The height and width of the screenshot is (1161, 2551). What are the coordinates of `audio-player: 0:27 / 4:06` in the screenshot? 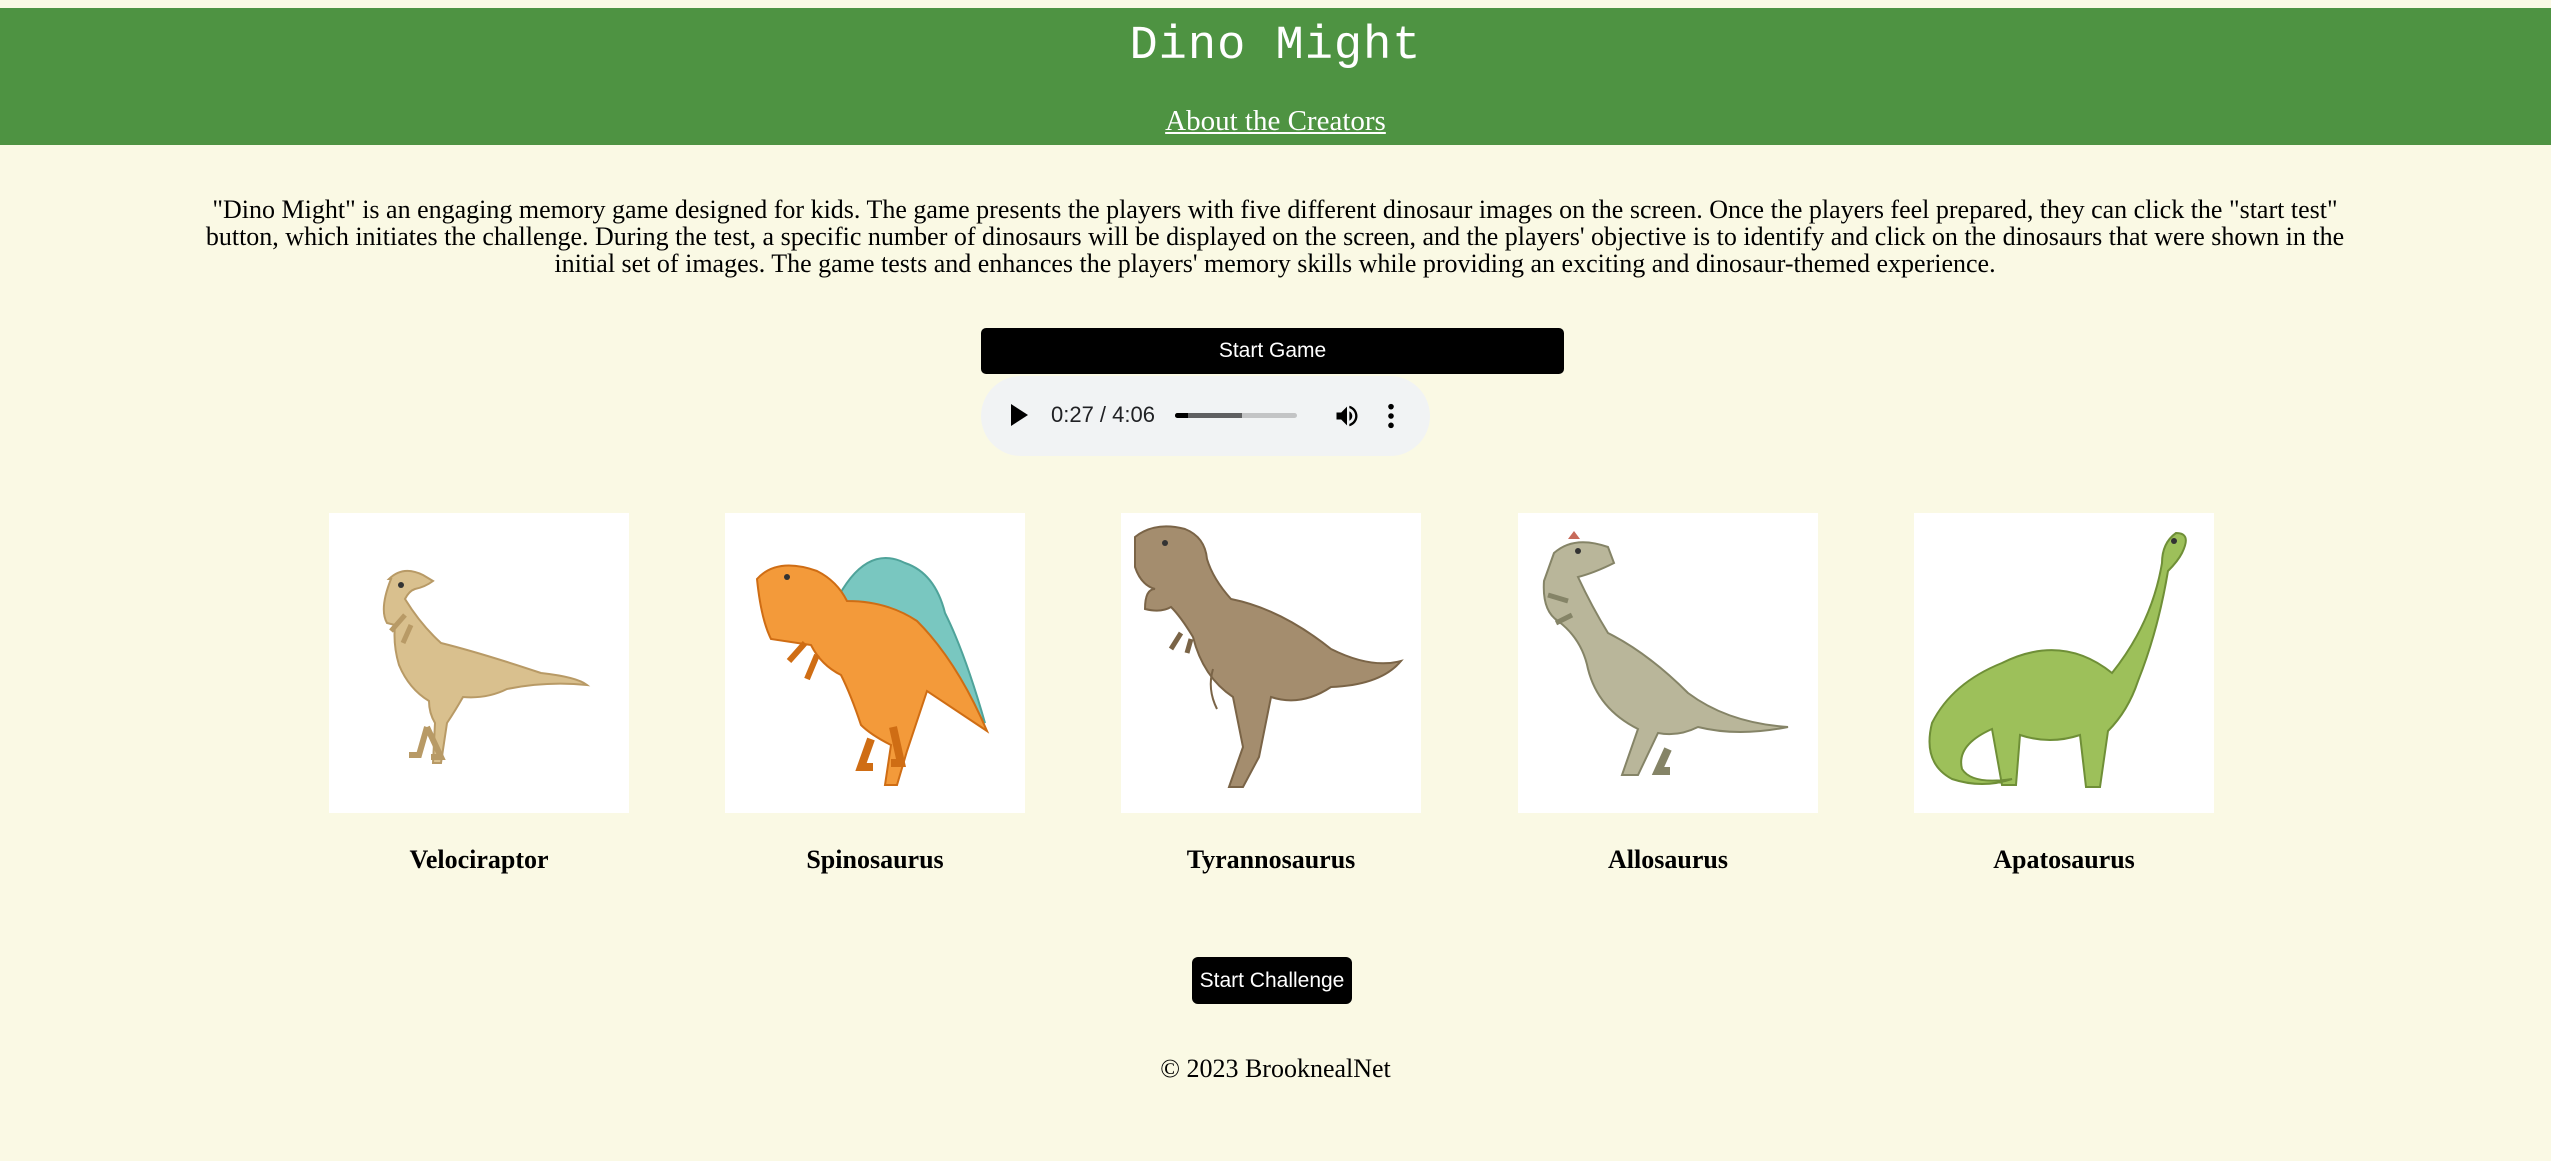 It's located at (1205, 416).